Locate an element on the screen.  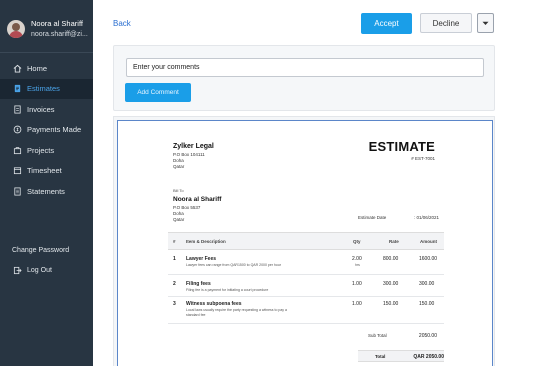
client-address-line: P.O Box 5537 is located at coordinates (187, 207).